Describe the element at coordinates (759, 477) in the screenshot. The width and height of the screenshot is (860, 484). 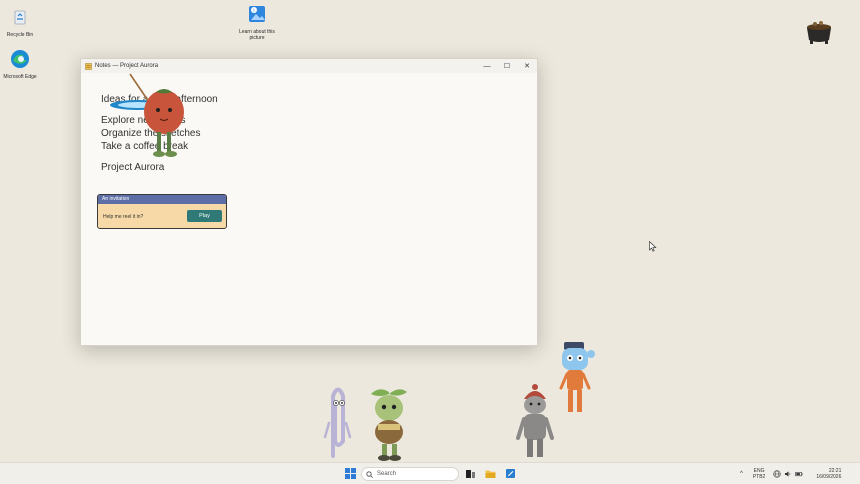
I see `keyboard-layout: PTB2` at that location.